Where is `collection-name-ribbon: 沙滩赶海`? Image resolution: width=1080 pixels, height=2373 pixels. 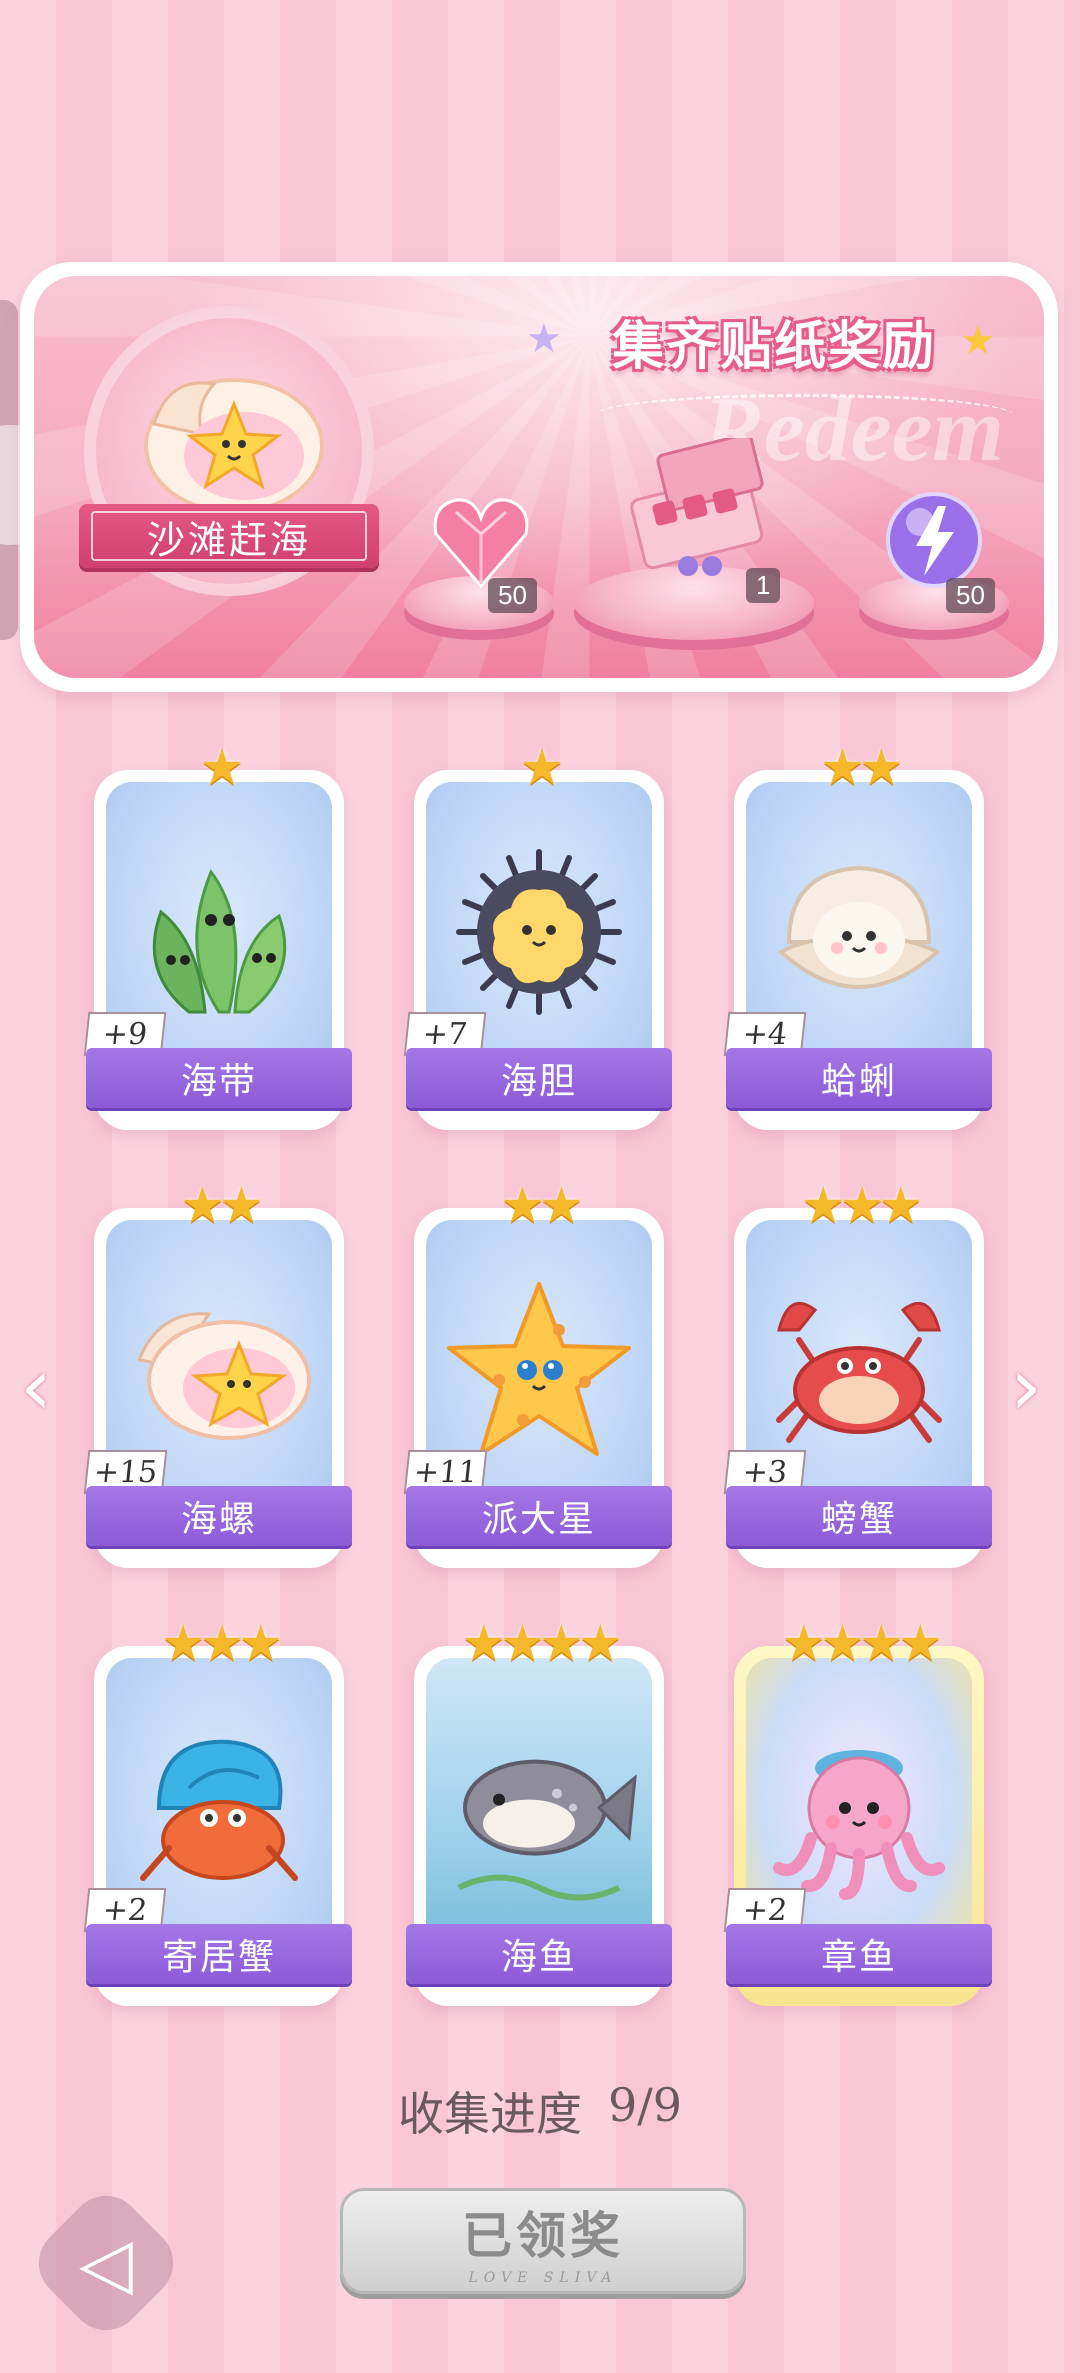 collection-name-ribbon: 沙滩赶海 is located at coordinates (229, 536).